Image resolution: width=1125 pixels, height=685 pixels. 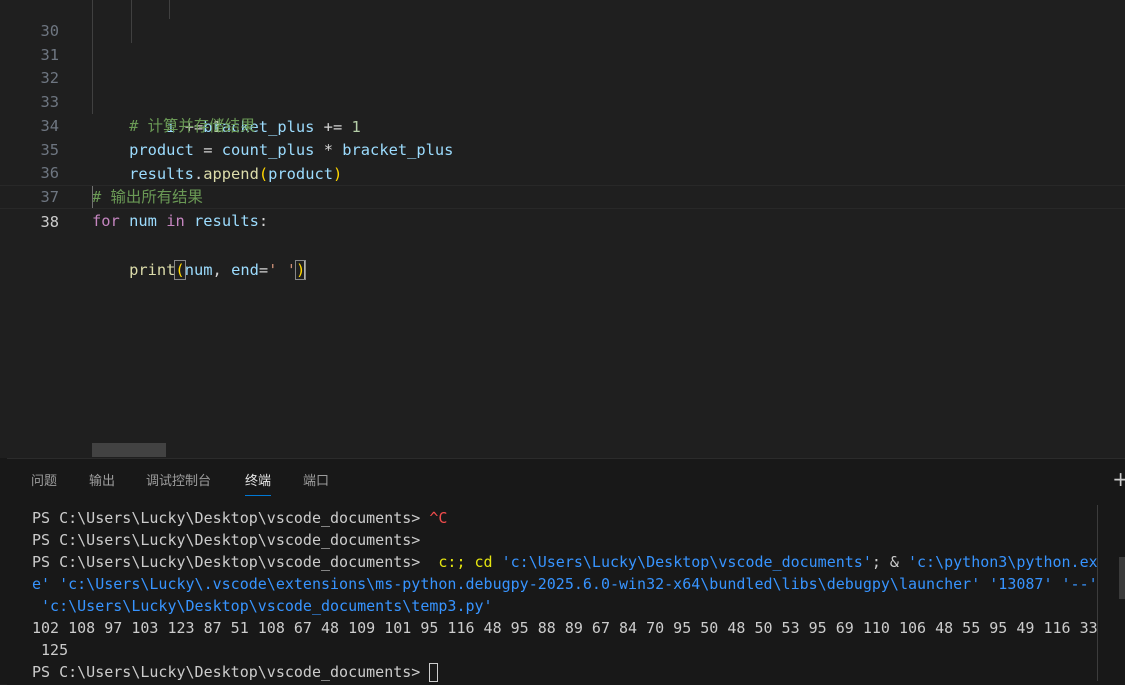 I want to click on text-cursor, so click(x=305, y=270).